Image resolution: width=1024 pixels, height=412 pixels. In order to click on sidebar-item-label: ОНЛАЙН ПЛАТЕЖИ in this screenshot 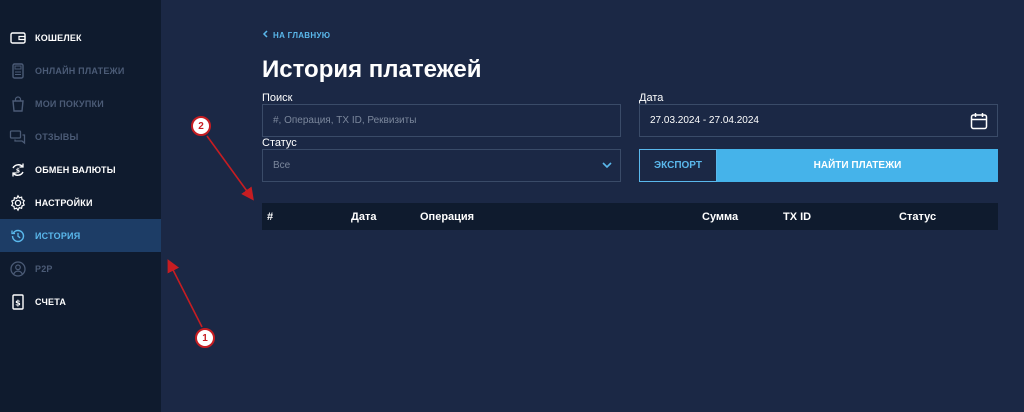, I will do `click(80, 70)`.